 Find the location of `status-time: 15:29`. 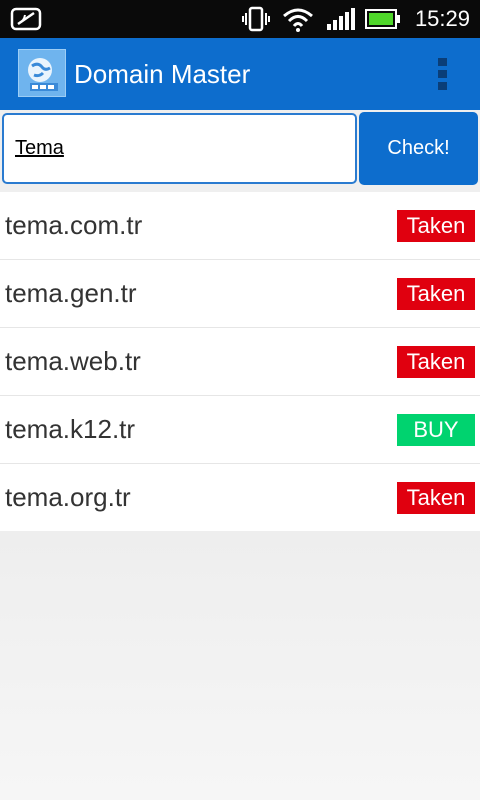

status-time: 15:29 is located at coordinates (442, 18).